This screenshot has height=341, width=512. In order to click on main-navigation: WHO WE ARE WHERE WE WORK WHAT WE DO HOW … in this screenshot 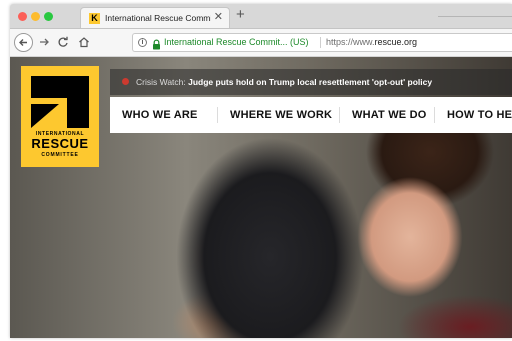, I will do `click(311, 115)`.